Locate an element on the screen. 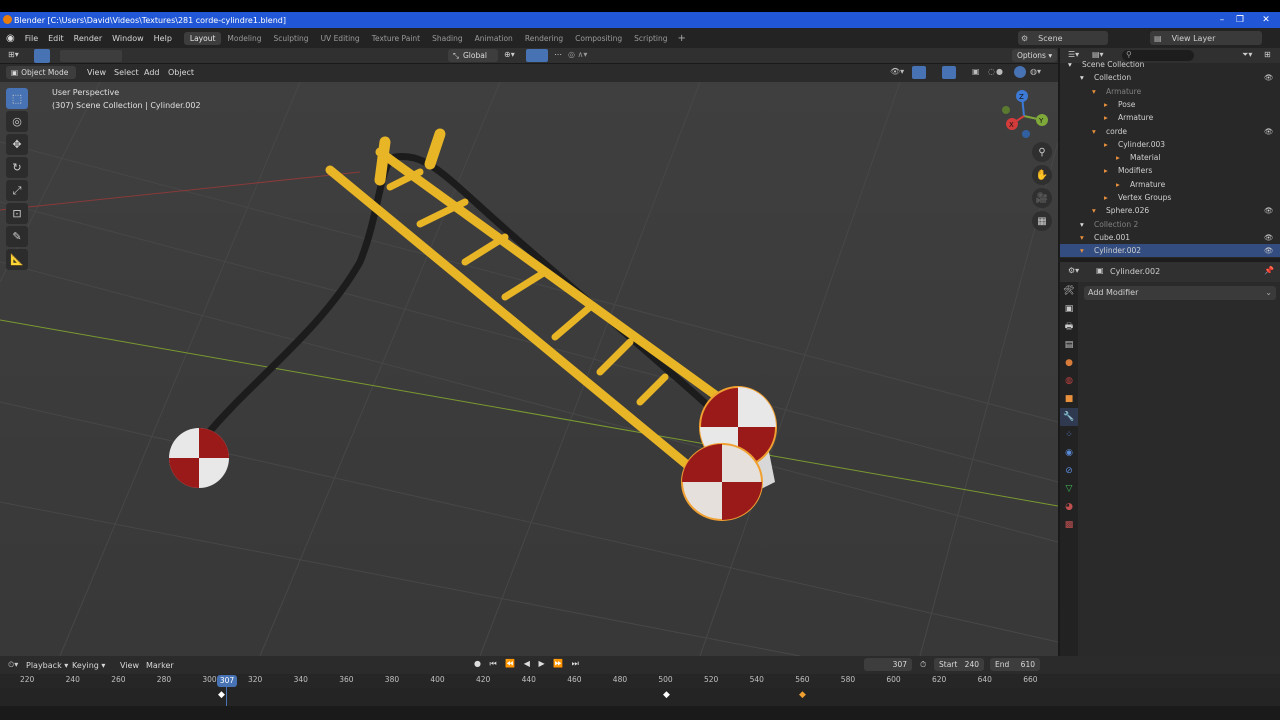 The image size is (1280, 720). outliner-row: ▸ Vertex Groups is located at coordinates (1170, 197).